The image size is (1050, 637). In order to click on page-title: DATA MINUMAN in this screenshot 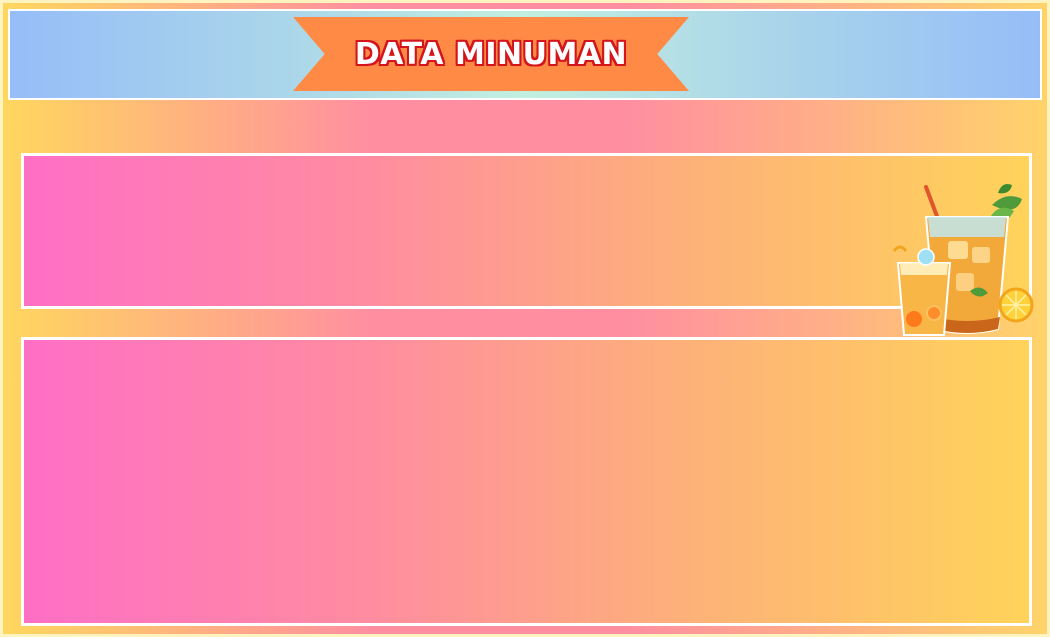, I will do `click(491, 54)`.